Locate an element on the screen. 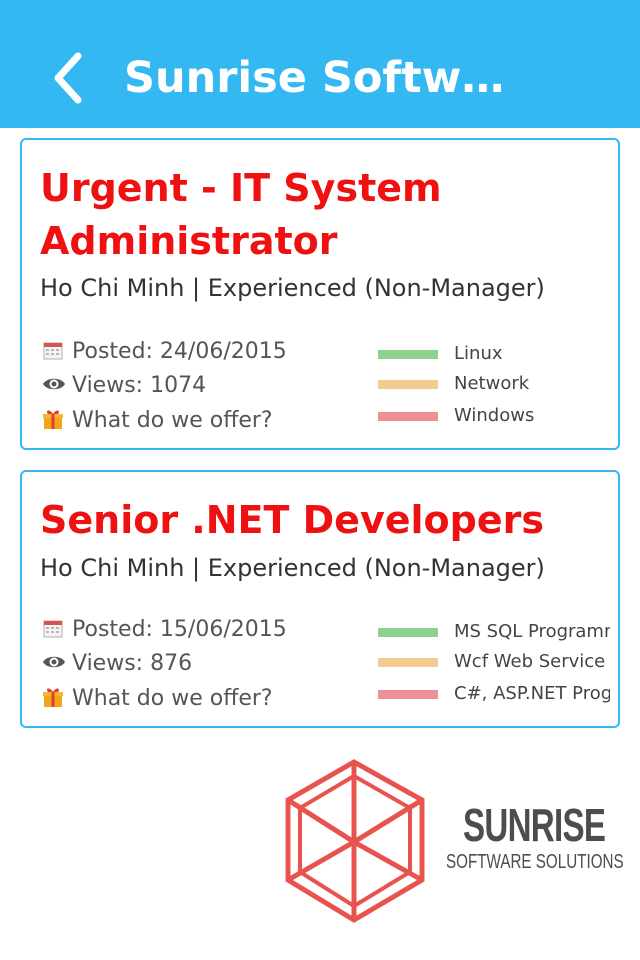 The height and width of the screenshot is (960, 640). skill-tag: C#, ASP.NET Programming is located at coordinates (496, 694).